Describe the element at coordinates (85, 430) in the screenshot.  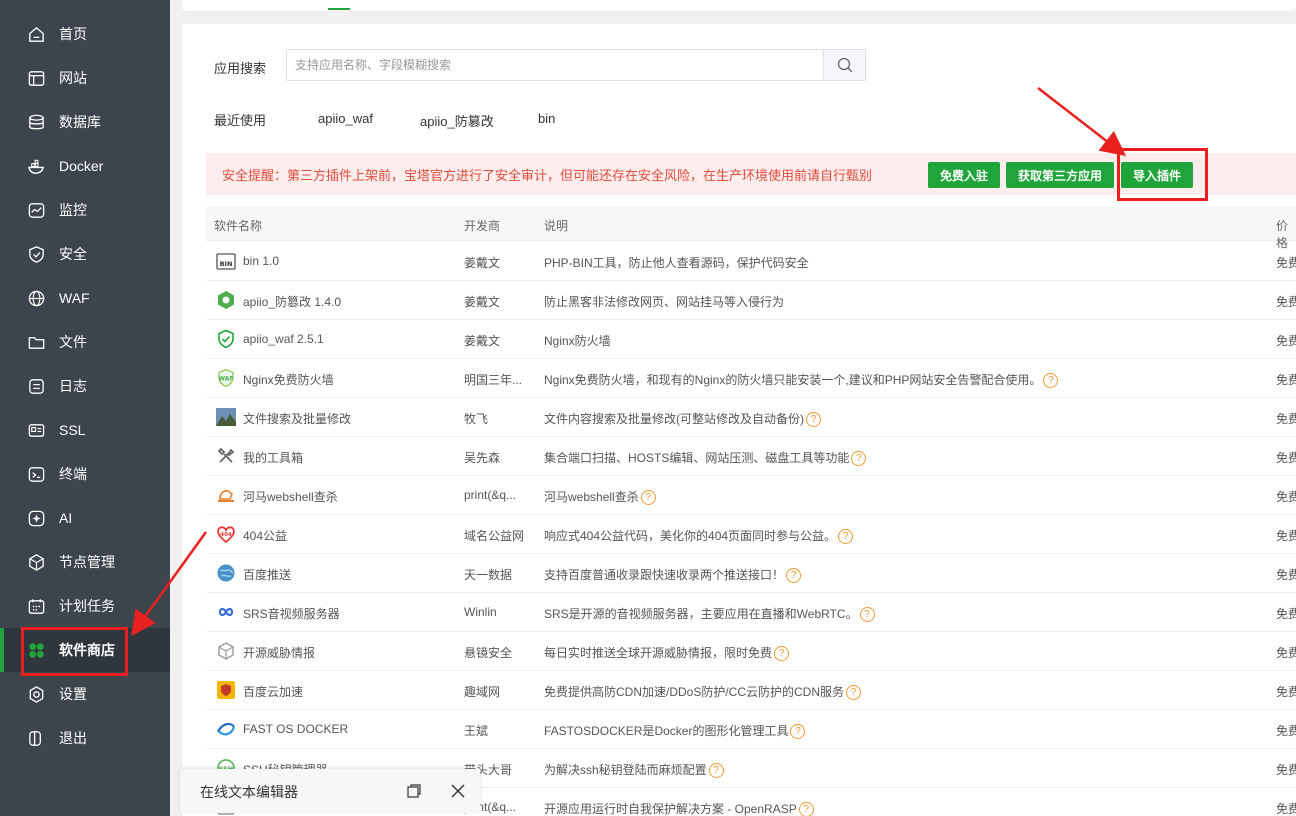
I see `sidebar-item-ssl: SSL` at that location.